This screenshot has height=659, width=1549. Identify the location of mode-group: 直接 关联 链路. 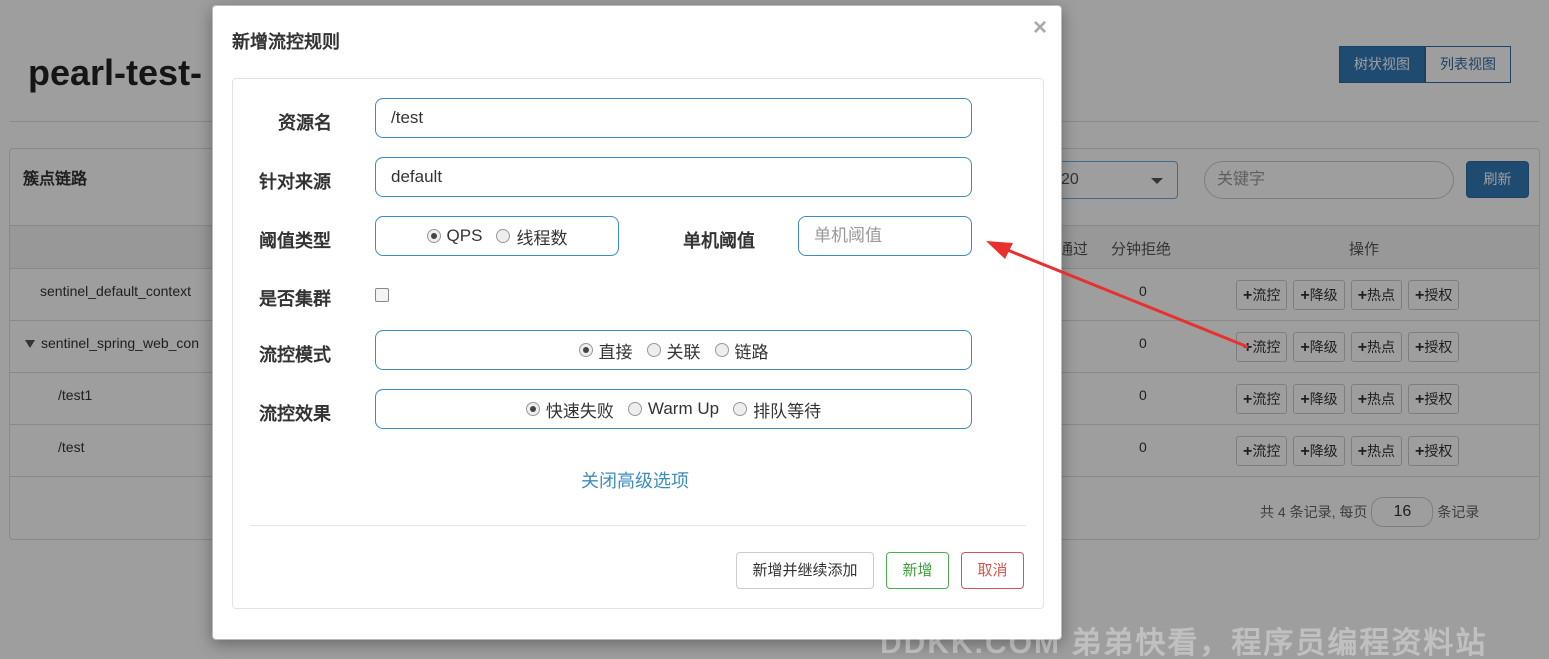
(673, 350).